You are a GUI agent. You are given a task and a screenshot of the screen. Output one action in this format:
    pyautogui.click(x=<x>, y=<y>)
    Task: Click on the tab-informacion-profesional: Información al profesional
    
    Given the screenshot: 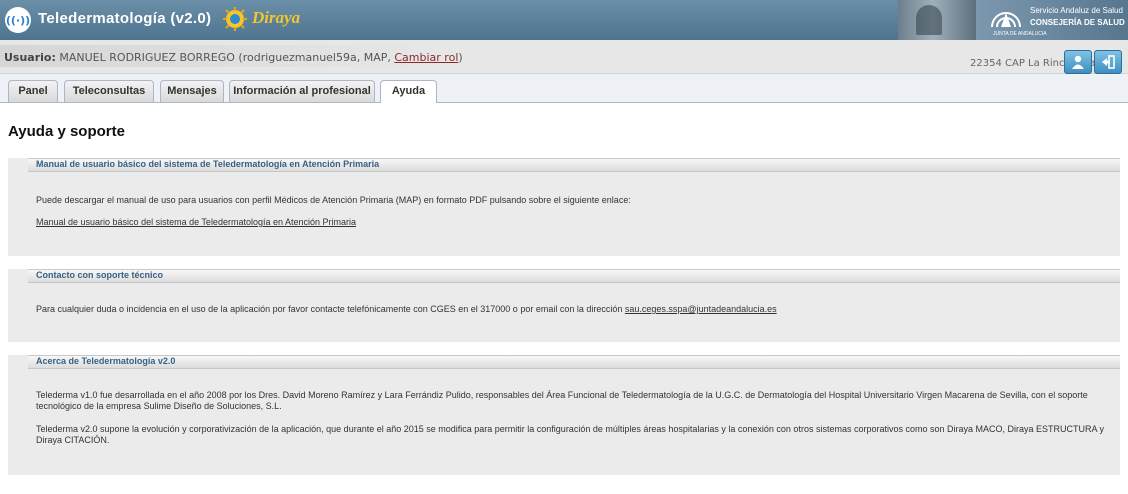 What is the action you would take?
    pyautogui.click(x=302, y=91)
    